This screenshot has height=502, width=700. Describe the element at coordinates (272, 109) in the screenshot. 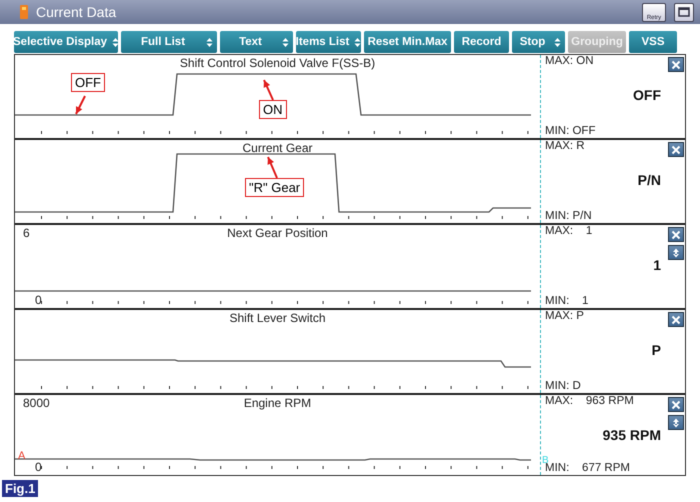

I see `callout-label: ON` at that location.